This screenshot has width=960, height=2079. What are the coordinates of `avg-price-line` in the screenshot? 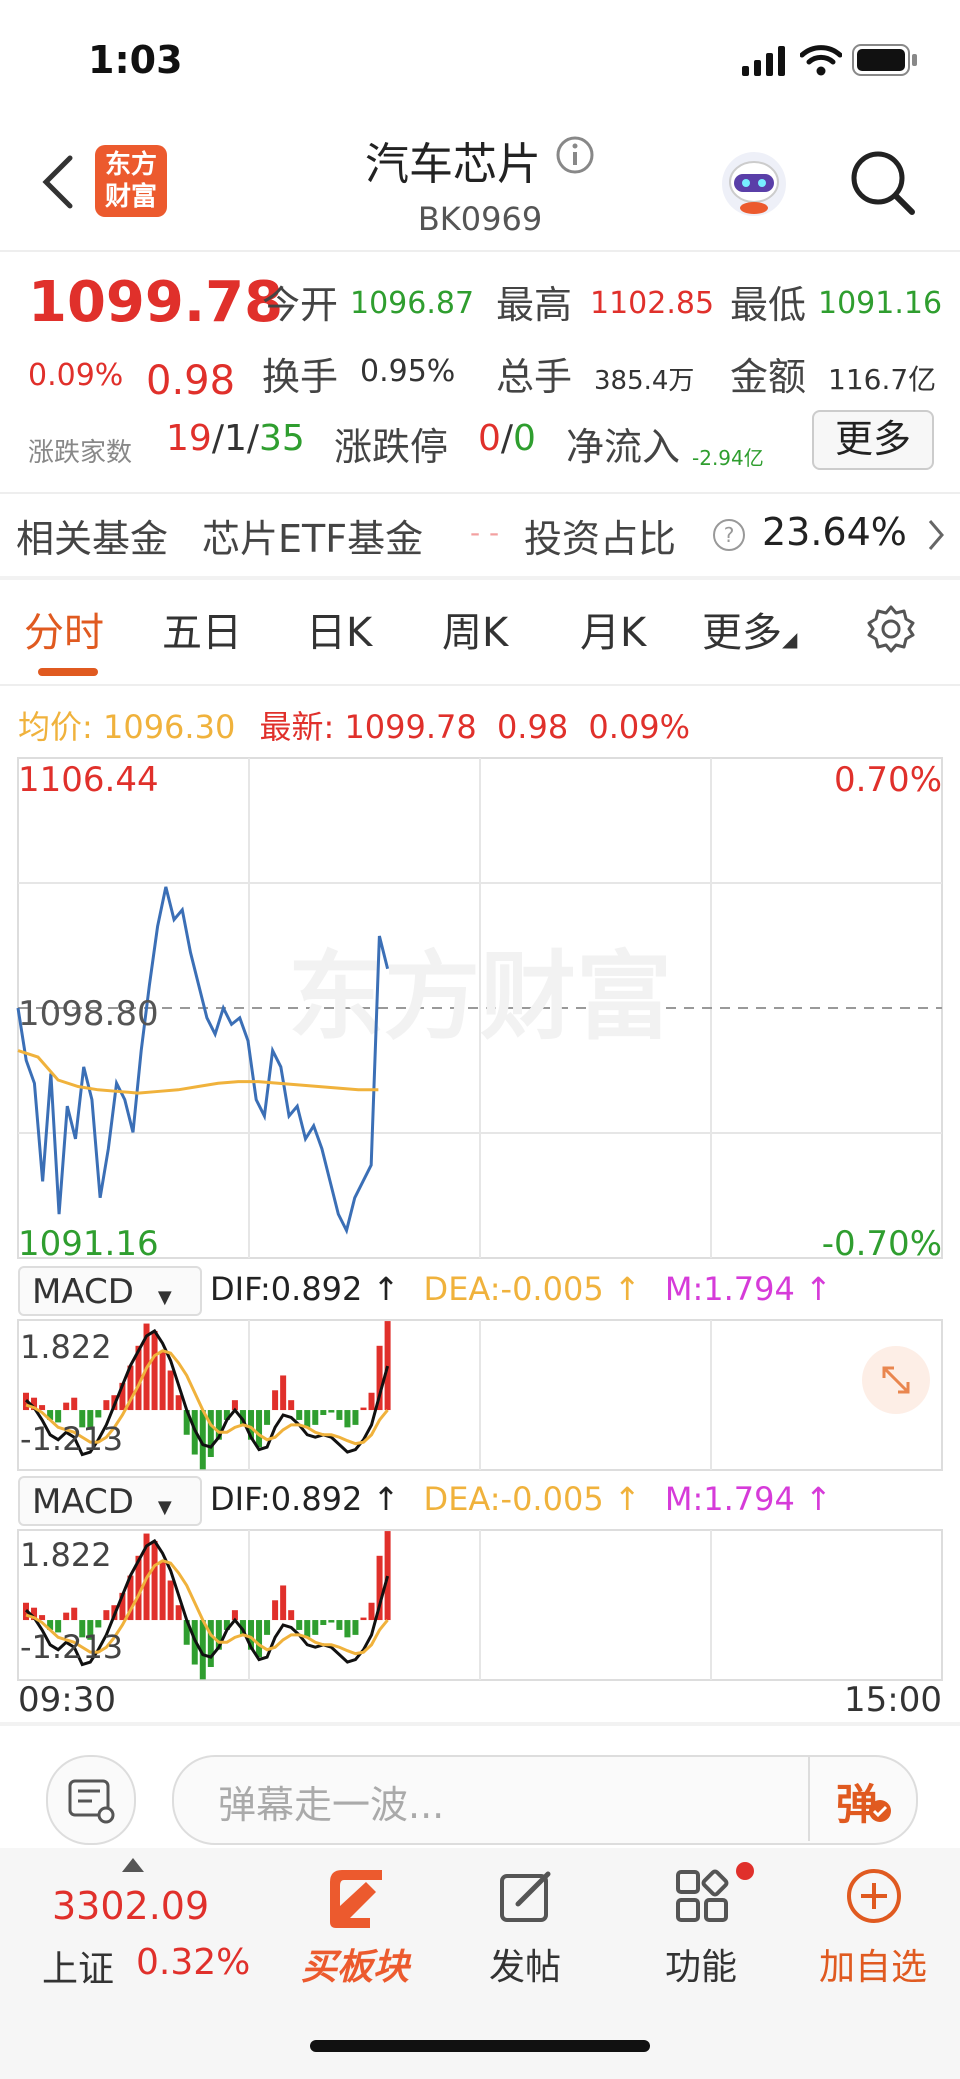 It's located at (198, 1072).